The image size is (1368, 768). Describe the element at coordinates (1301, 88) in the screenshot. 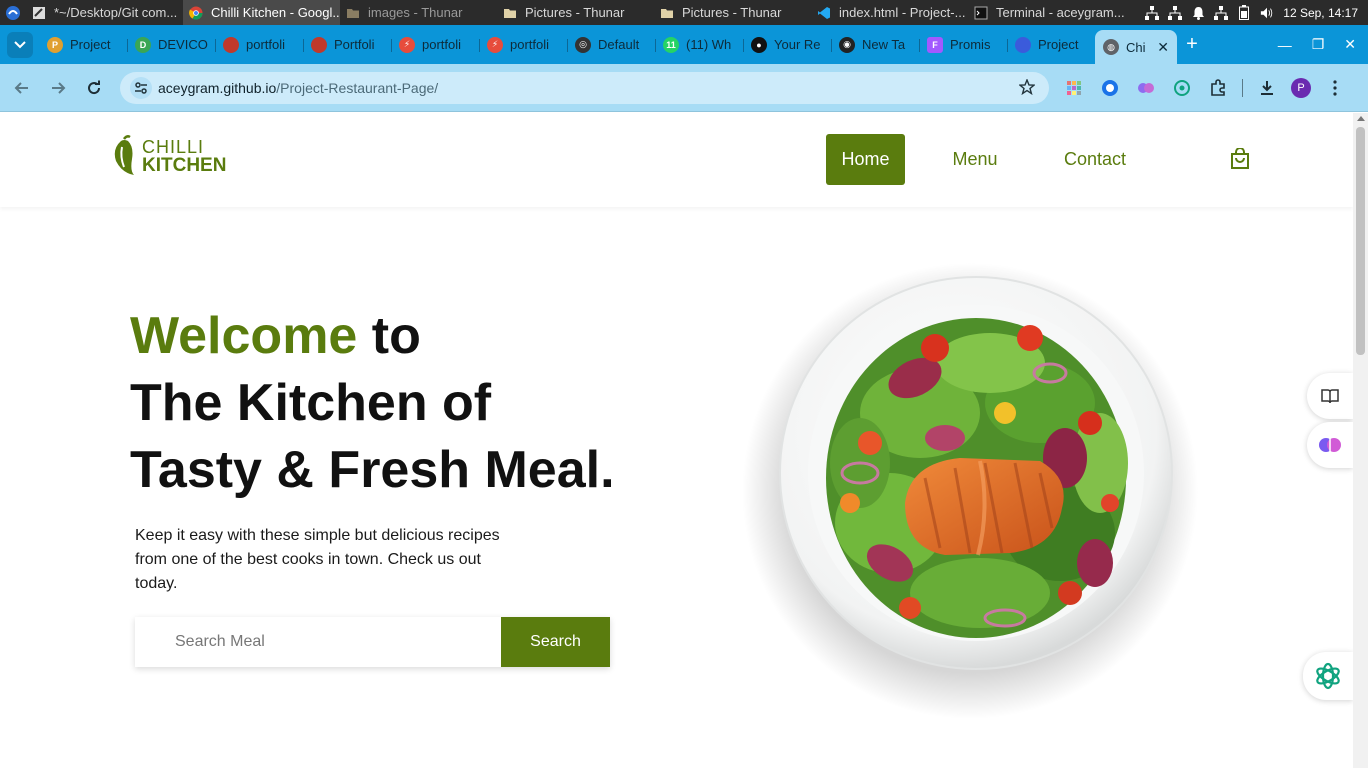

I see `profile-avatar: P` at that location.